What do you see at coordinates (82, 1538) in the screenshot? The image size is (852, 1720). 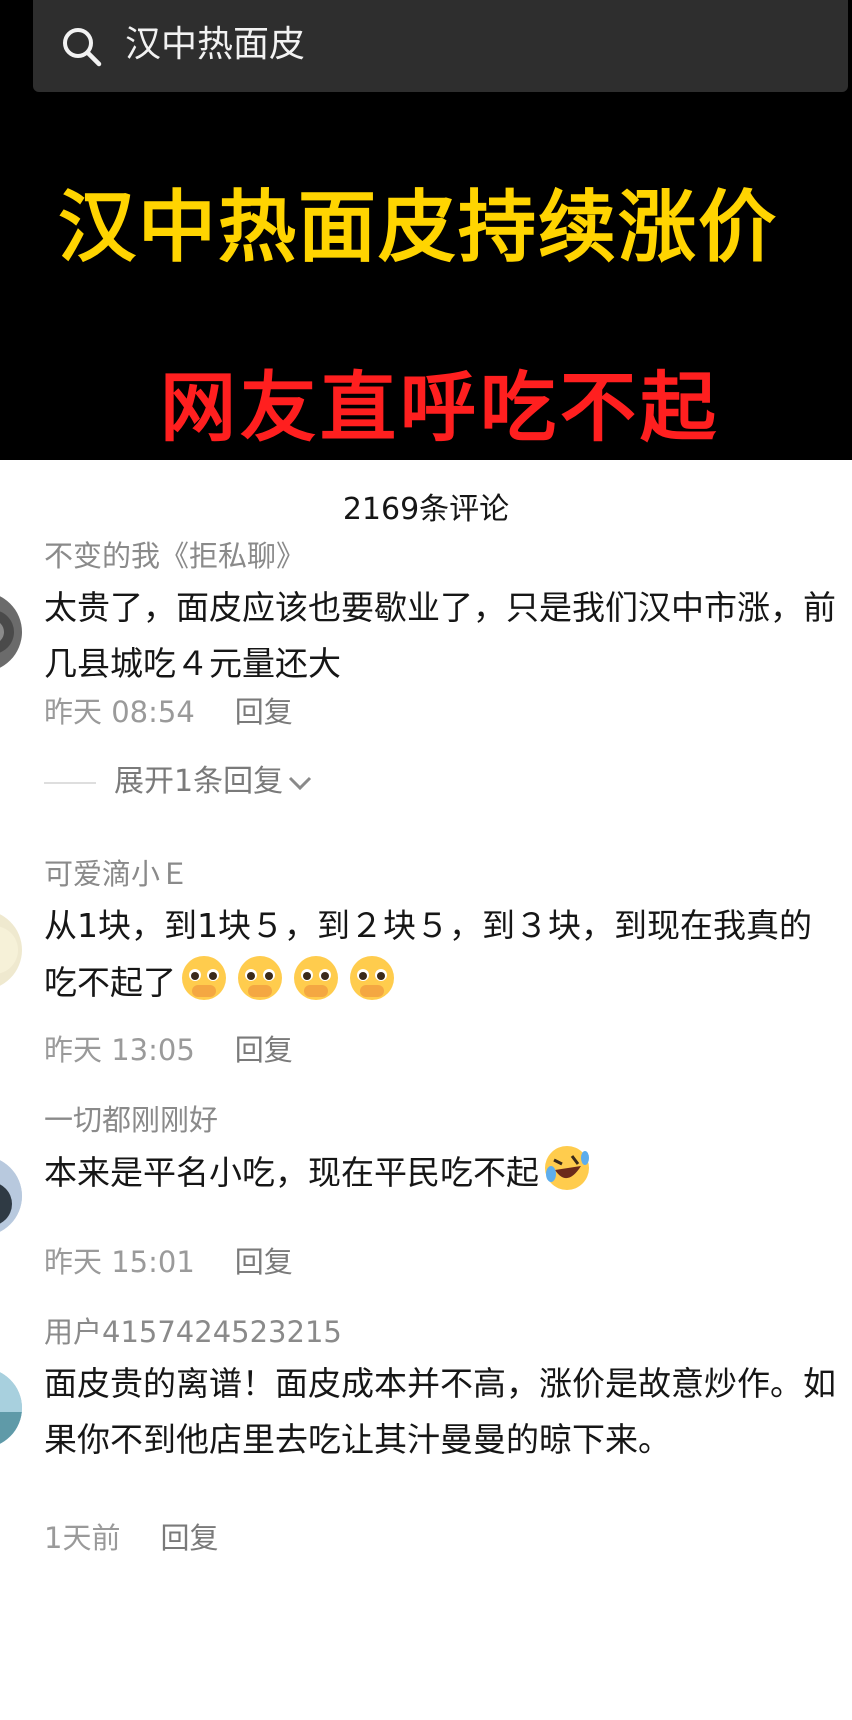 I see `comment-time: 1天前` at bounding box center [82, 1538].